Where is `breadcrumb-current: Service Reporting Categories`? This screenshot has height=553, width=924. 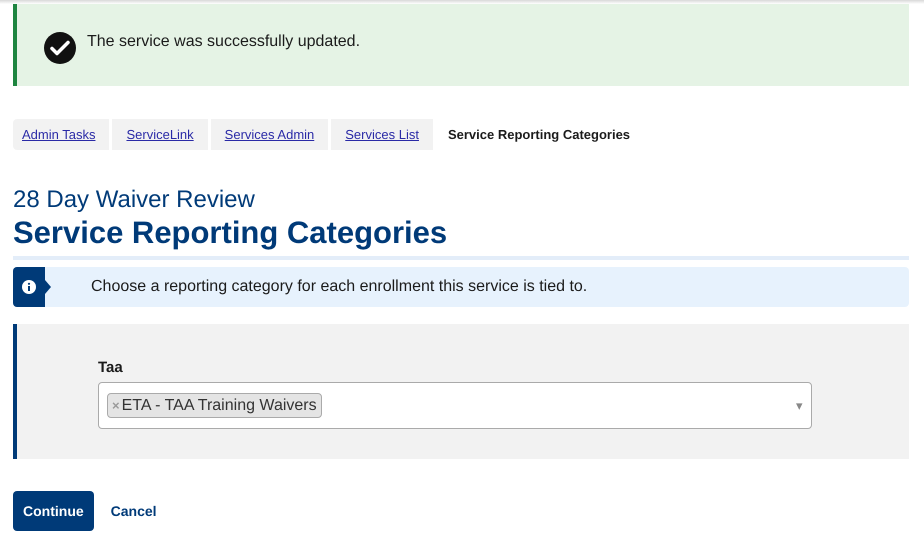
breadcrumb-current: Service Reporting Categories is located at coordinates (538, 135).